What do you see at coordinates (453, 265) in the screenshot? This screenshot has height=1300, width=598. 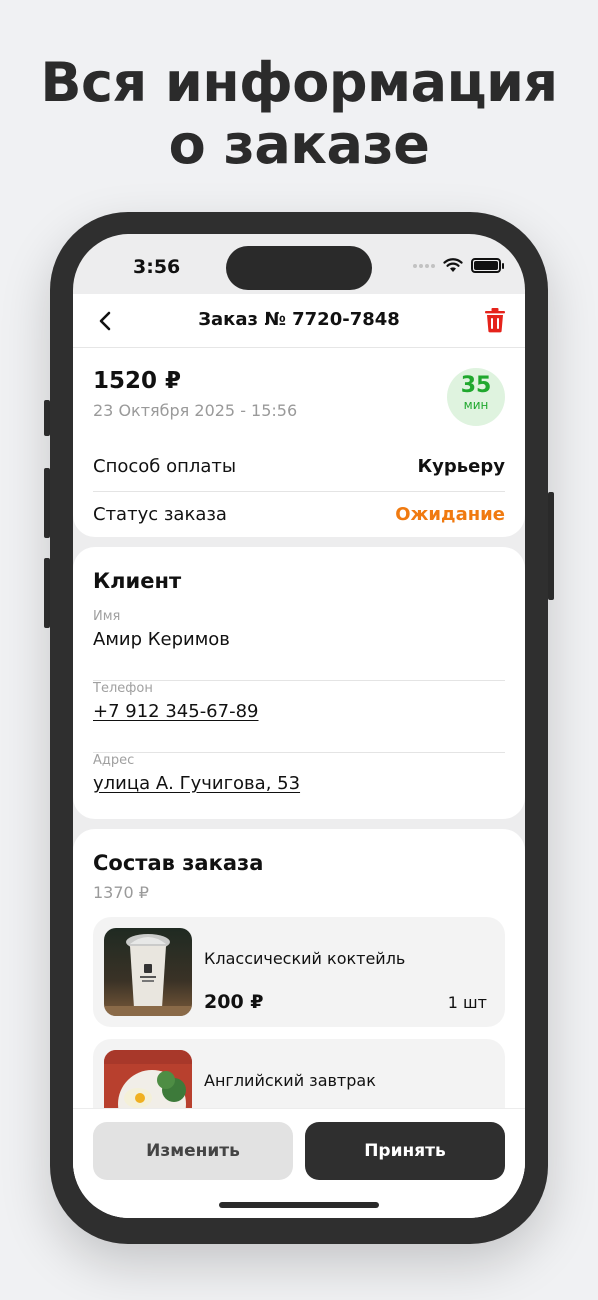 I see `wifi-icon` at bounding box center [453, 265].